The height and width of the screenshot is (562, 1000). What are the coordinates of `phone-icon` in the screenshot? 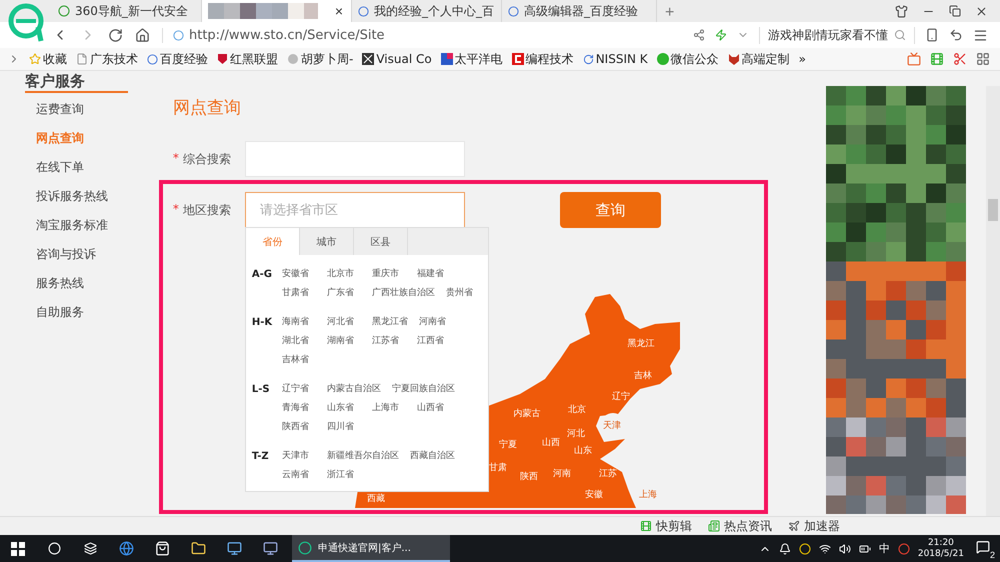 It's located at (932, 35).